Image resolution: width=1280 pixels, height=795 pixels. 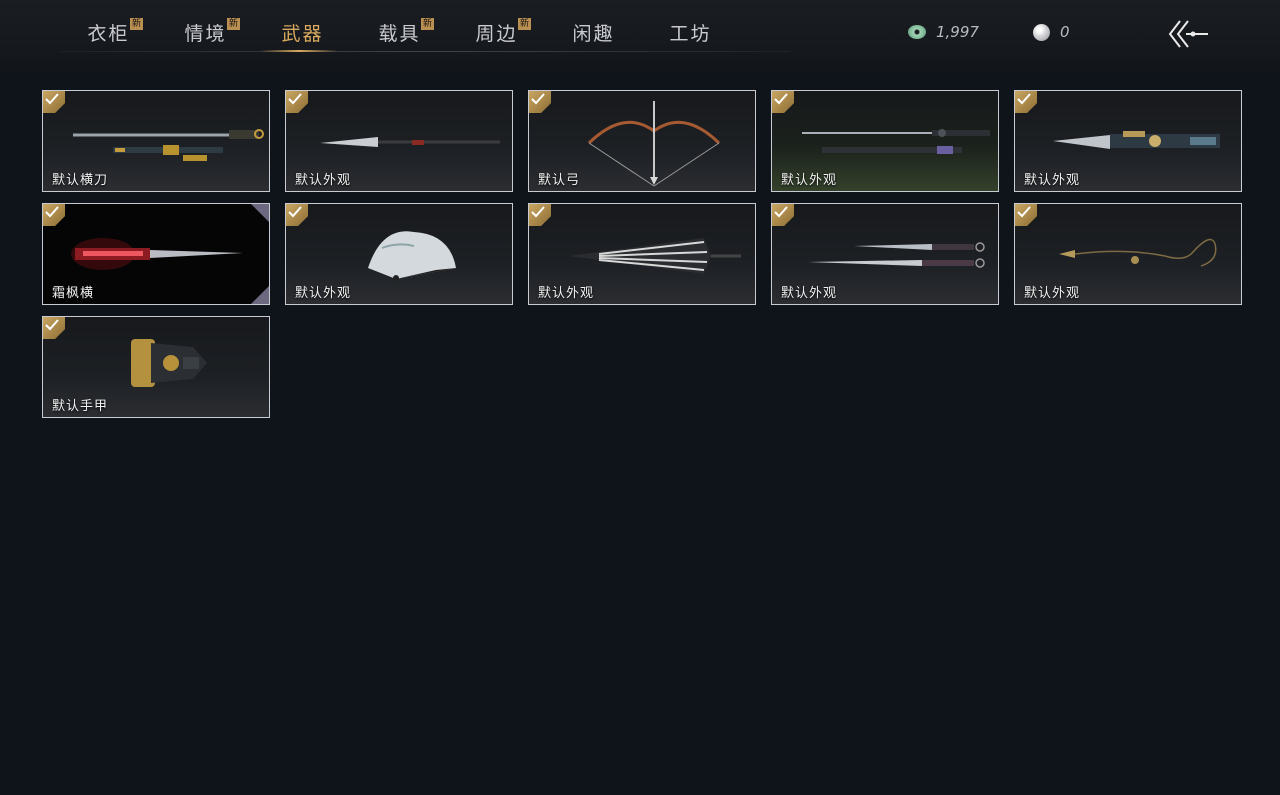 I want to click on weapon-card-dual-blades: 默认外观, so click(x=885, y=254).